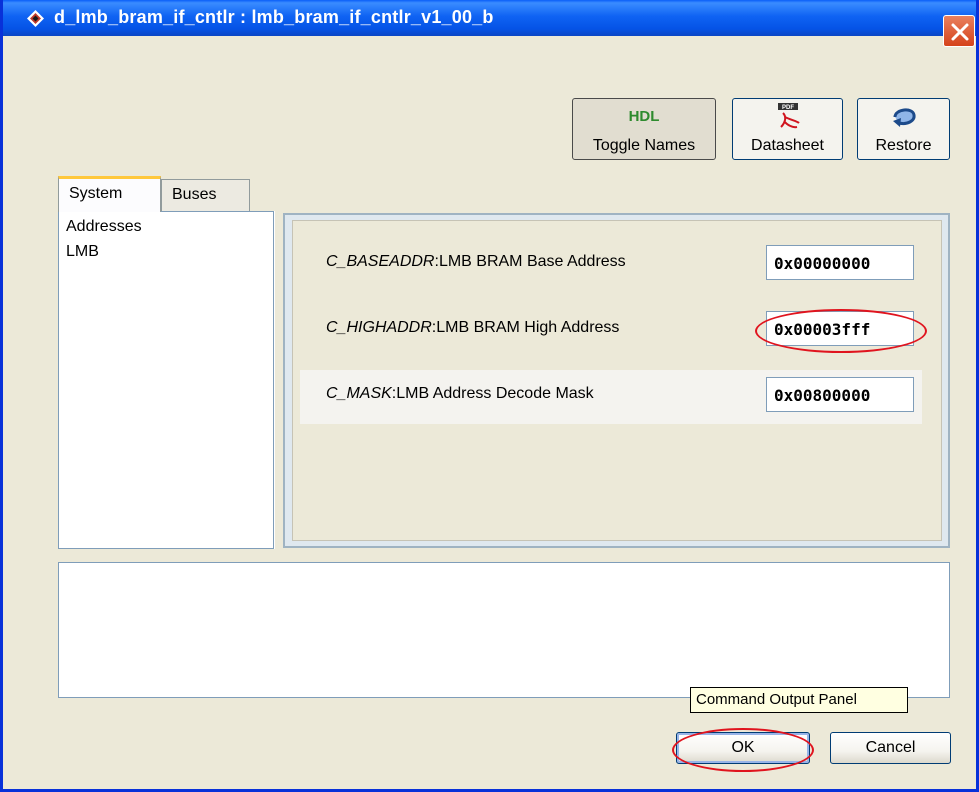  I want to click on command-output-tooltip: Command Output Panel, so click(799, 700).